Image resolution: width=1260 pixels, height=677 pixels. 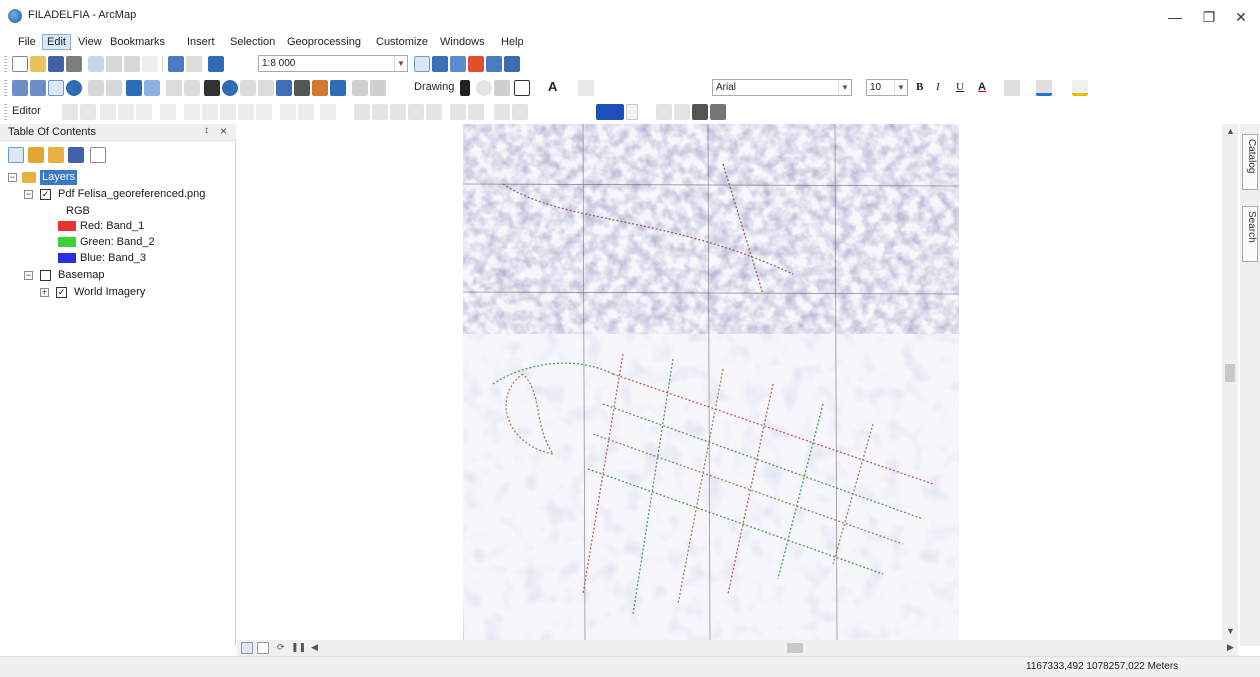 What do you see at coordinates (484, 88) in the screenshot?
I see `rotate-icon` at bounding box center [484, 88].